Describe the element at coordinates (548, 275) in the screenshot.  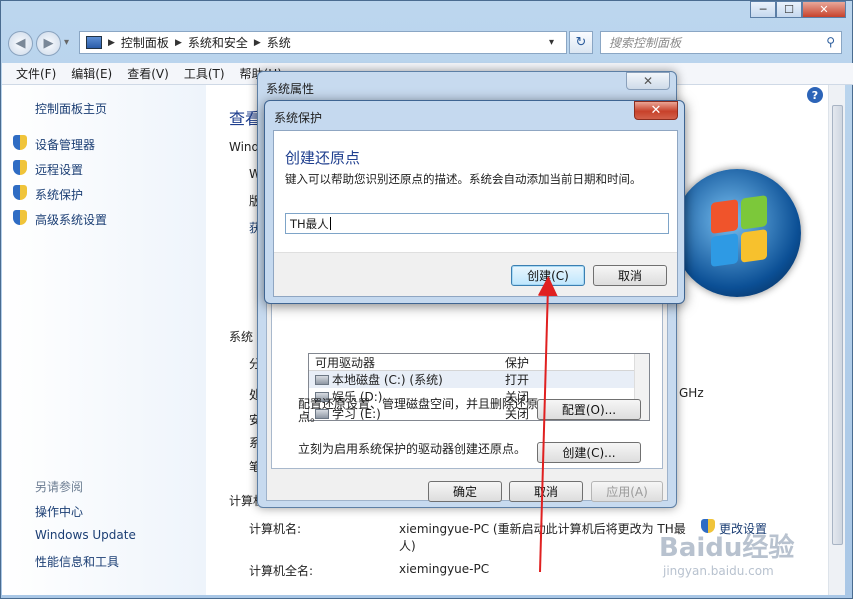
I see `create-button: 创建(C)` at that location.